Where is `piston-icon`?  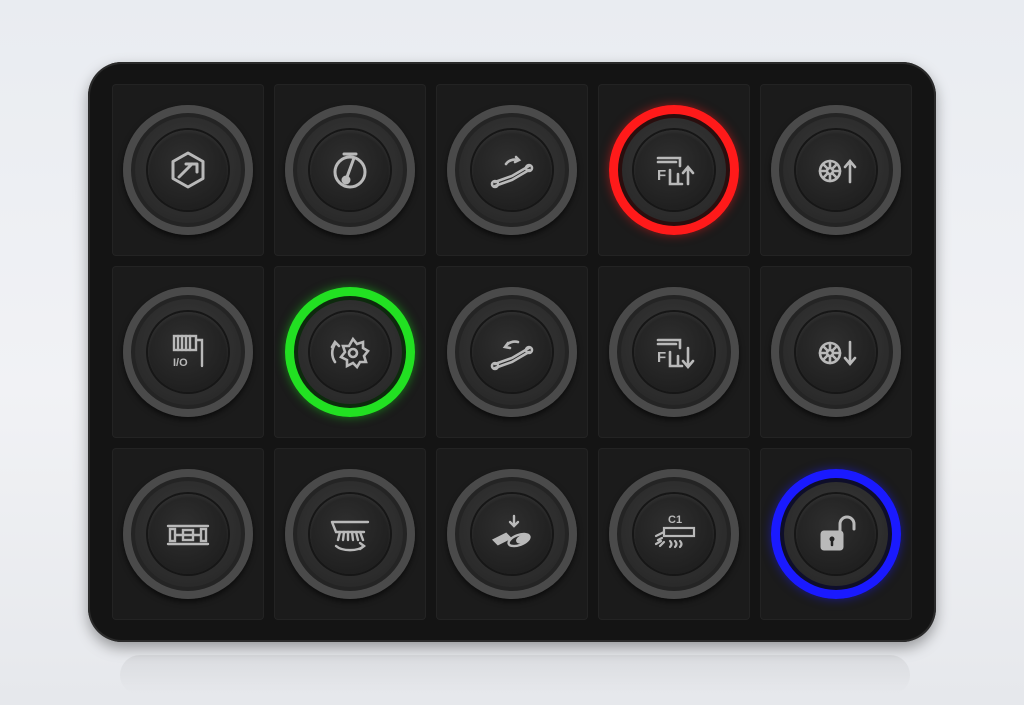 piston-icon is located at coordinates (350, 170).